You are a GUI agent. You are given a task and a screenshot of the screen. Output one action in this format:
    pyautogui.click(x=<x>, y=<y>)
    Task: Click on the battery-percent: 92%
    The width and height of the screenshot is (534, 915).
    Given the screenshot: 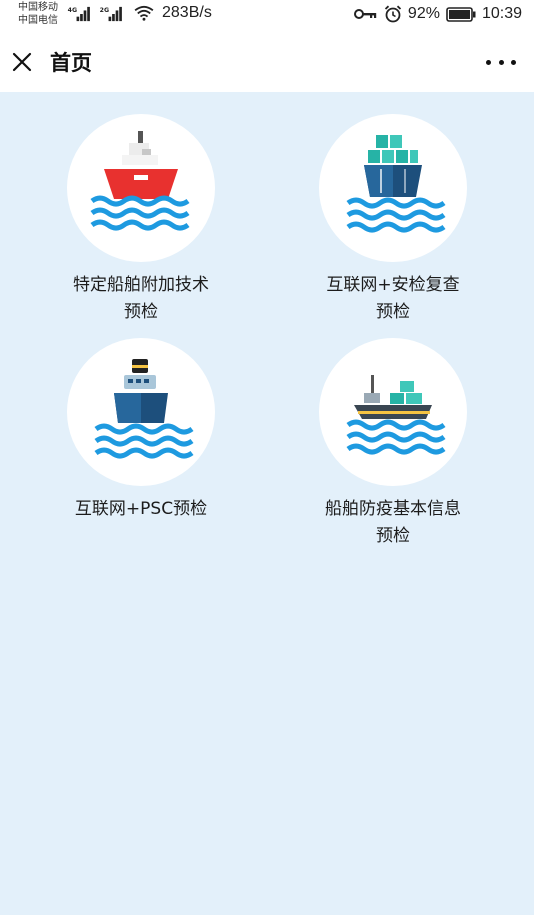 What is the action you would take?
    pyautogui.click(x=423, y=13)
    